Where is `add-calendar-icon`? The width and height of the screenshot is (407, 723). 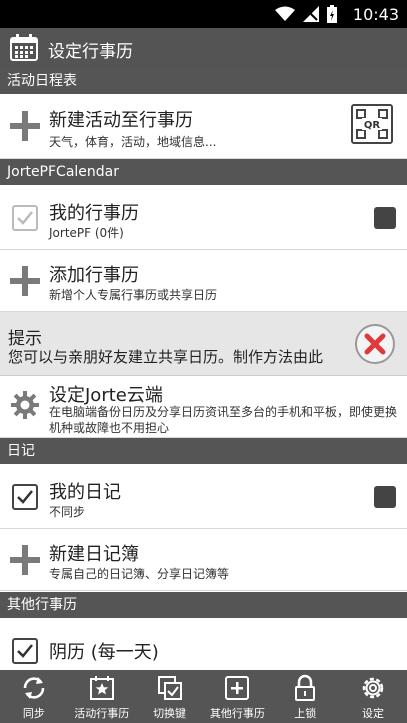 add-calendar-icon is located at coordinates (237, 690).